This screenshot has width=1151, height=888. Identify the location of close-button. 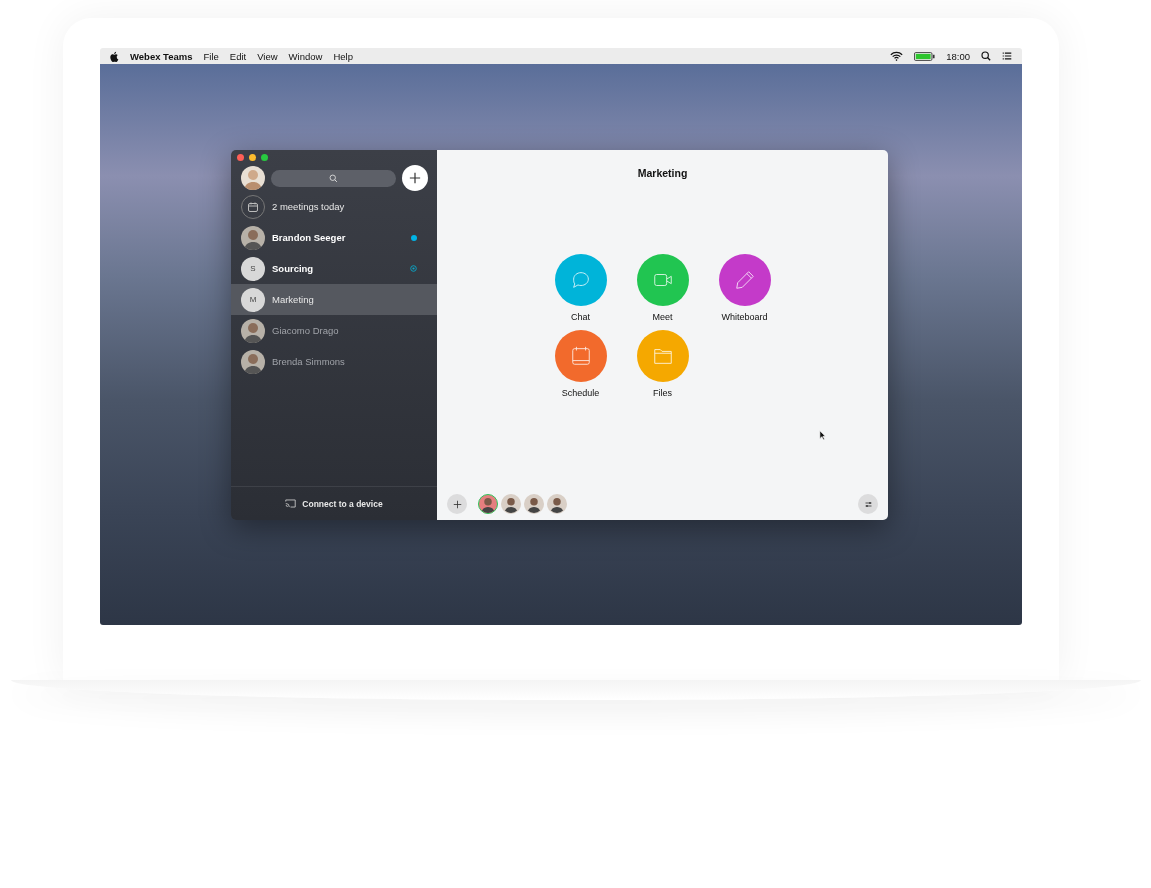
(240, 157).